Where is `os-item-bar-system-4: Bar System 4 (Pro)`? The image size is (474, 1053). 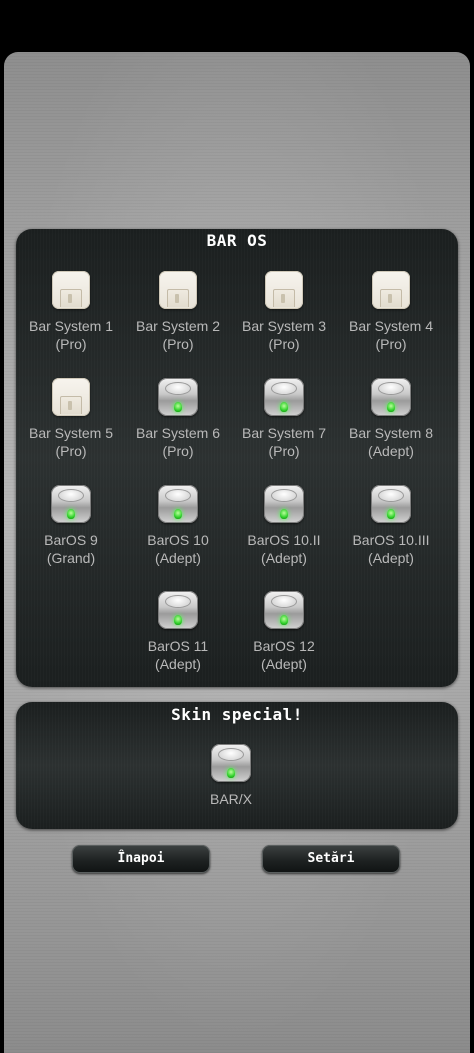 os-item-bar-system-4: Bar System 4 (Pro) is located at coordinates (391, 312).